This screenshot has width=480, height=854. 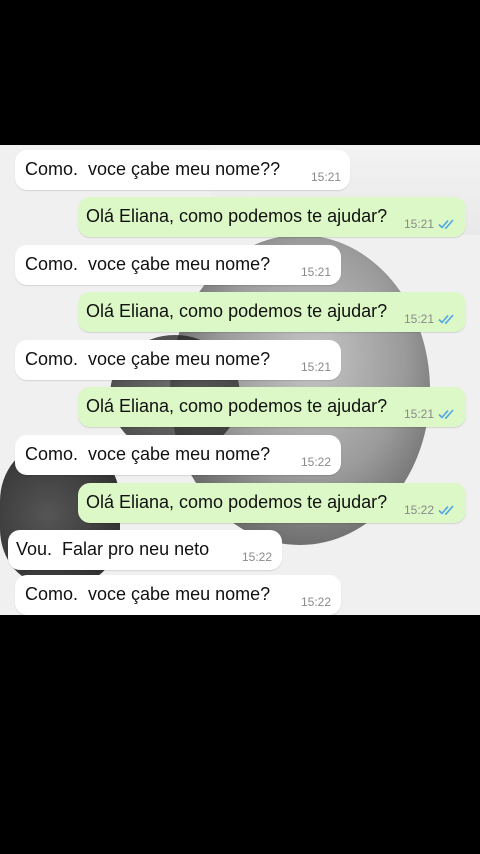 What do you see at coordinates (153, 169) in the screenshot?
I see `message-text: Como. voce çabe meu nome??` at bounding box center [153, 169].